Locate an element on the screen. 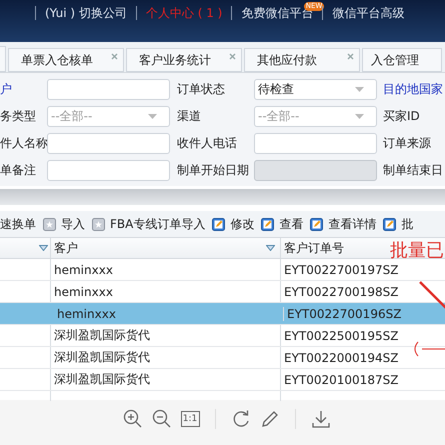  field-label: 务类型 is located at coordinates (18, 116).